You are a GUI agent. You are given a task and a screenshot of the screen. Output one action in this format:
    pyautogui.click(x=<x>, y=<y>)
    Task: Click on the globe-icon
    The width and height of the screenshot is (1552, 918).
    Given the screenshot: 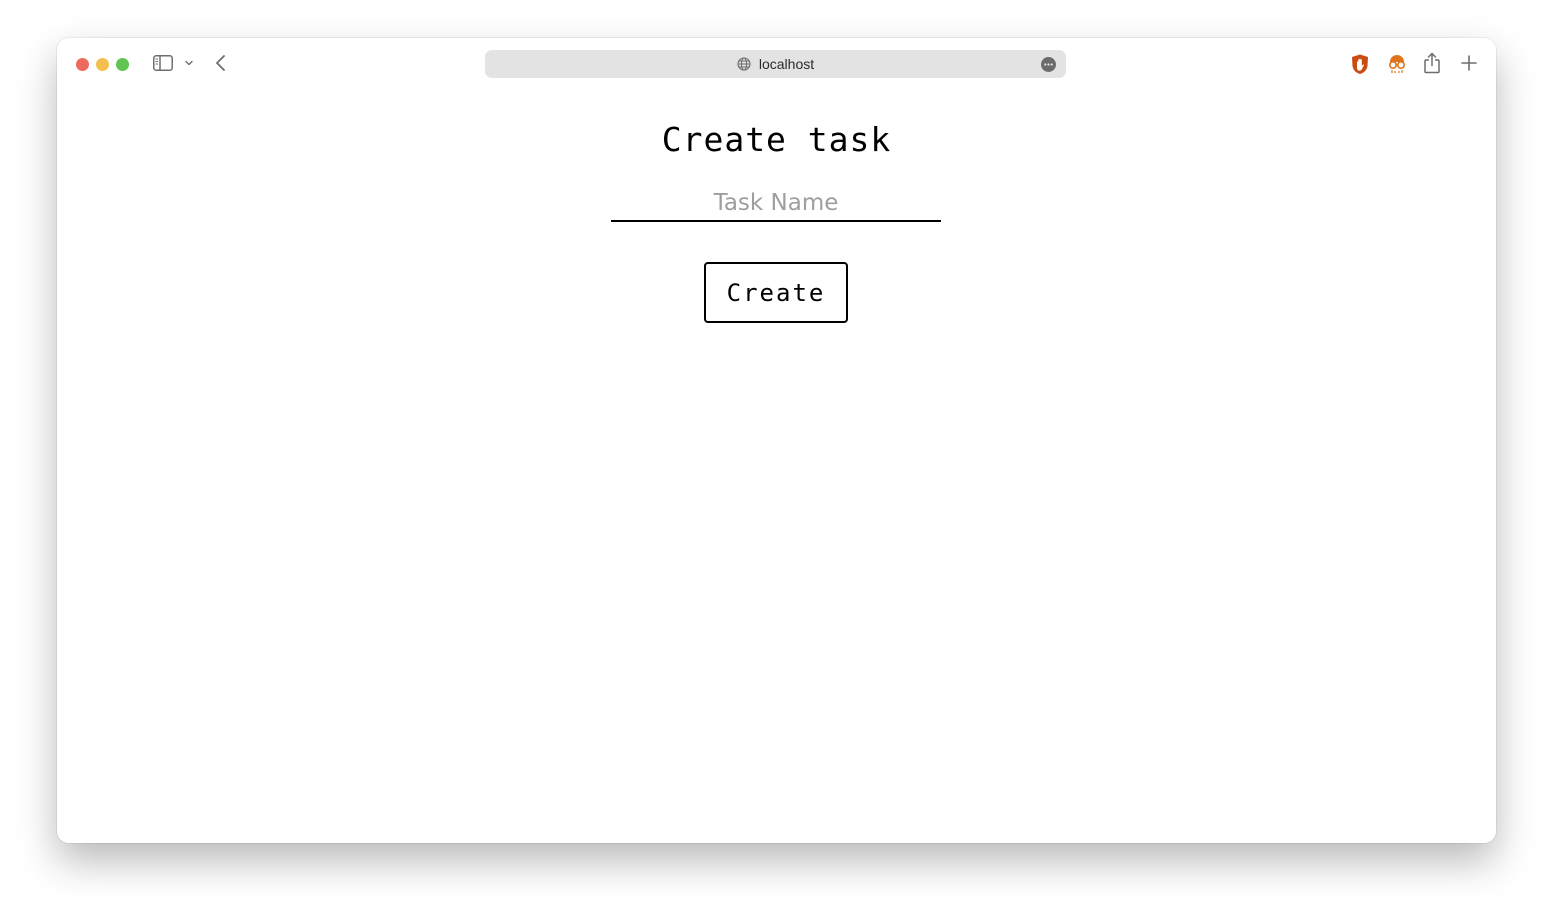 What is the action you would take?
    pyautogui.click(x=744, y=64)
    